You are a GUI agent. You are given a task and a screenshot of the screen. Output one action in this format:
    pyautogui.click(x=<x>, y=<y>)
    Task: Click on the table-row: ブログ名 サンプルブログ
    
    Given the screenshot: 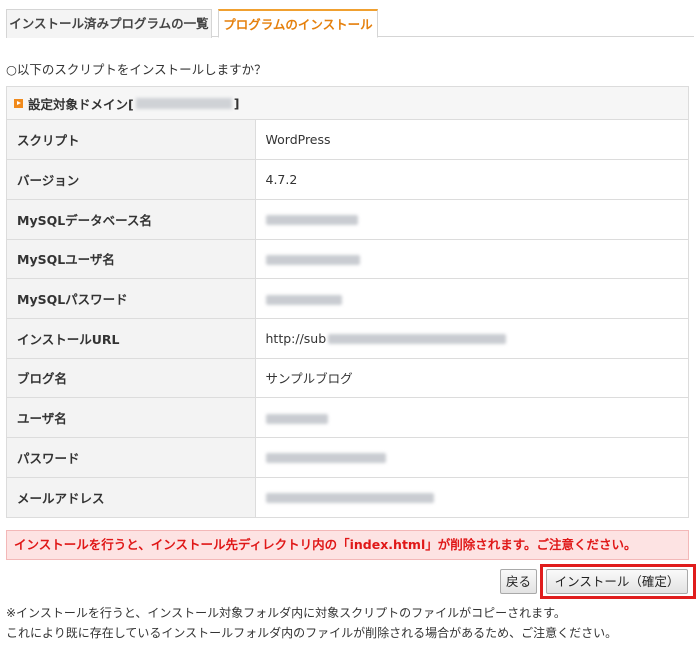 What is the action you would take?
    pyautogui.click(x=347, y=378)
    